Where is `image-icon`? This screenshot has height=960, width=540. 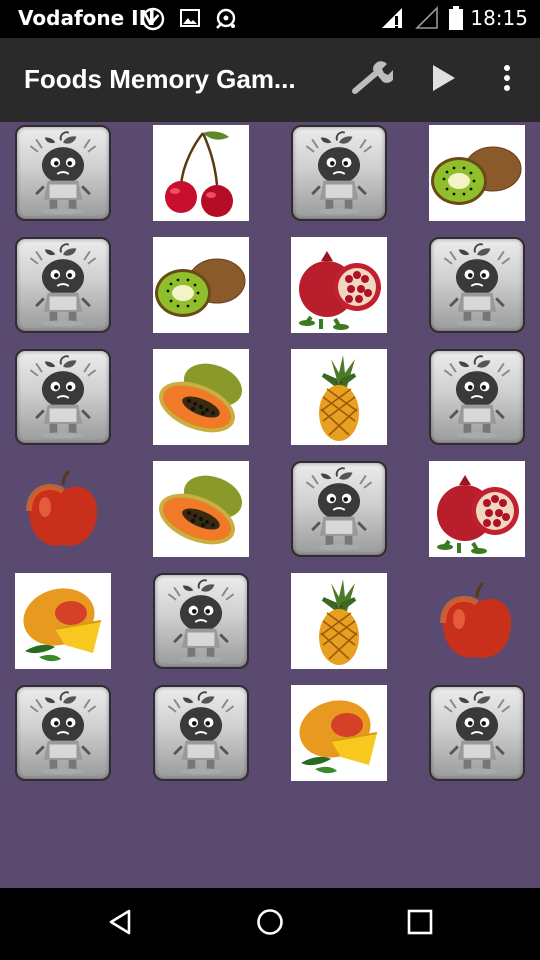
image-icon is located at coordinates (190, 18).